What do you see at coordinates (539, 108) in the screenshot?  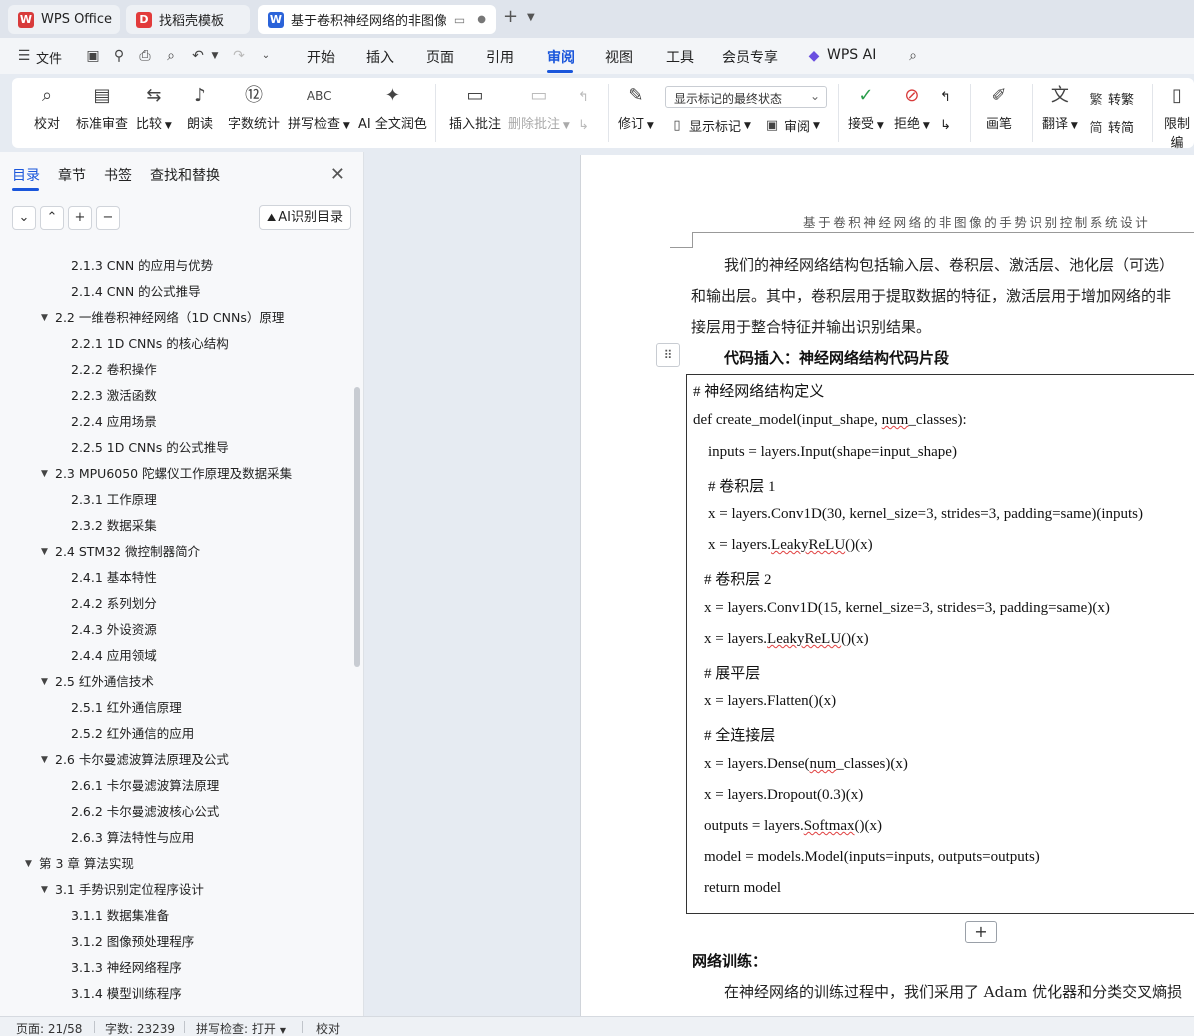 I see `delete-comment-button: ▭ 删除批注 ▼` at bounding box center [539, 108].